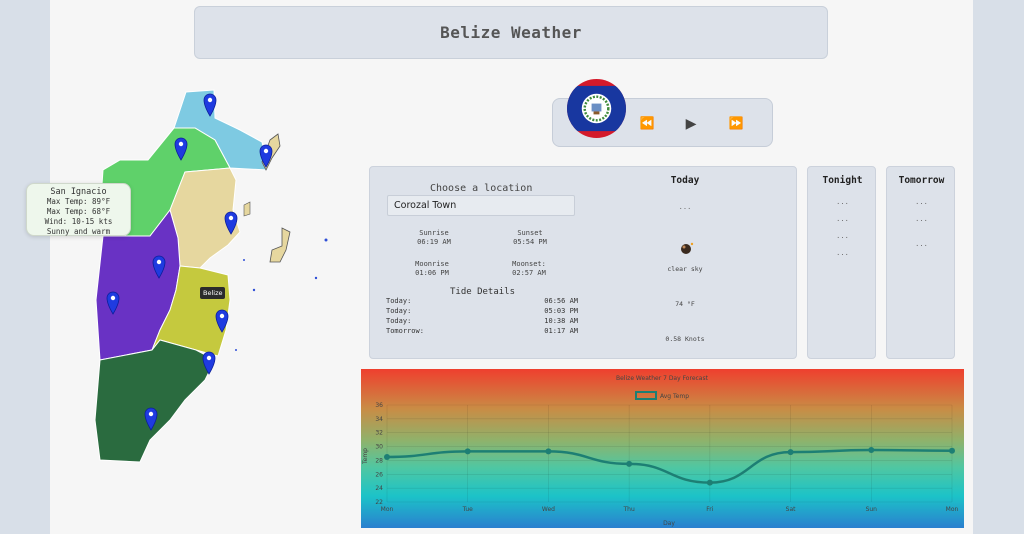 The height and width of the screenshot is (534, 1024). I want to click on forward-icon: ⏩, so click(736, 123).